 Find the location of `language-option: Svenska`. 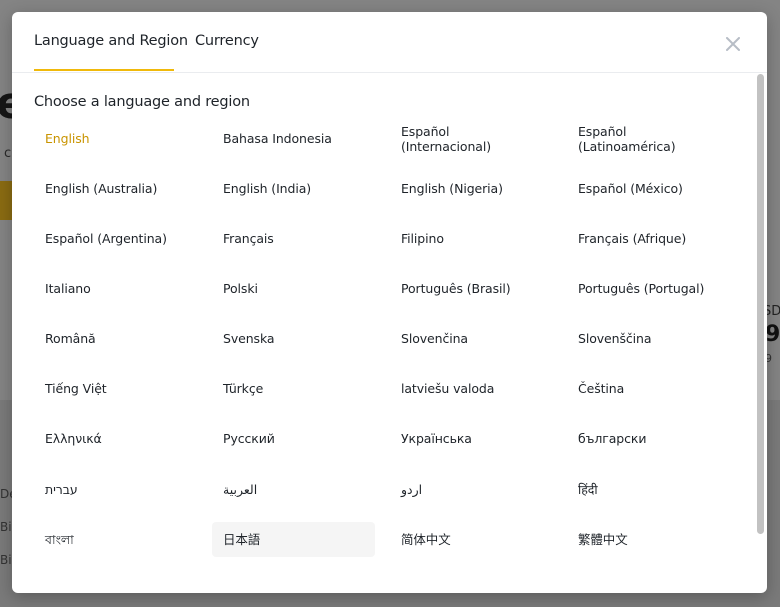

language-option: Svenska is located at coordinates (293, 338).